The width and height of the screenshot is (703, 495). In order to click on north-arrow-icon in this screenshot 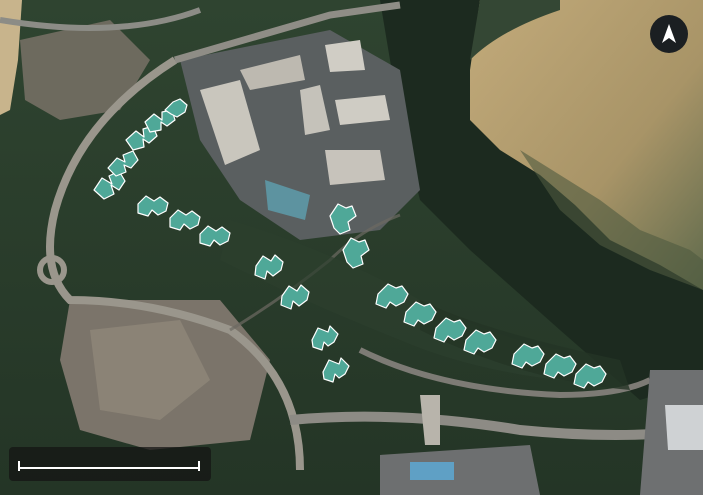, I will do `click(669, 33)`.